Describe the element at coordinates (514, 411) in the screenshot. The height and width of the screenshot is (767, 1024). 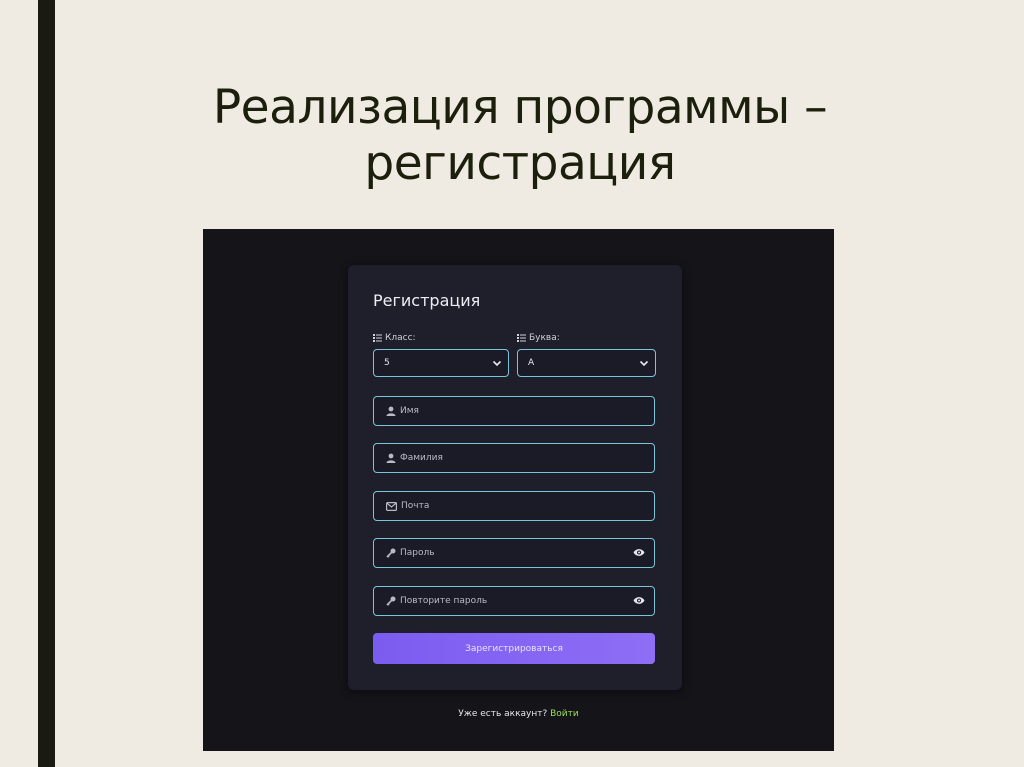
I see `name-input: Имя` at that location.